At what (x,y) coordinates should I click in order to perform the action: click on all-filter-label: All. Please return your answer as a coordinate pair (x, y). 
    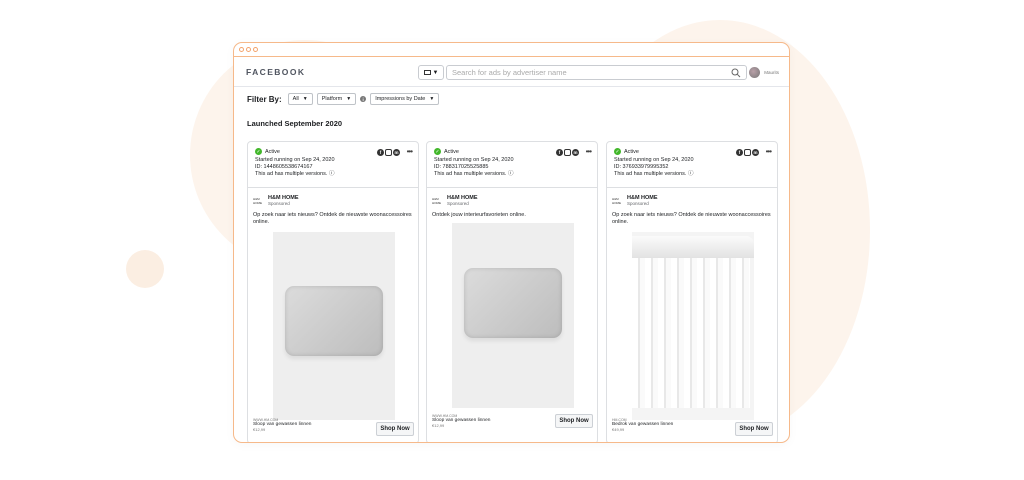
    Looking at the image, I should click on (295, 99).